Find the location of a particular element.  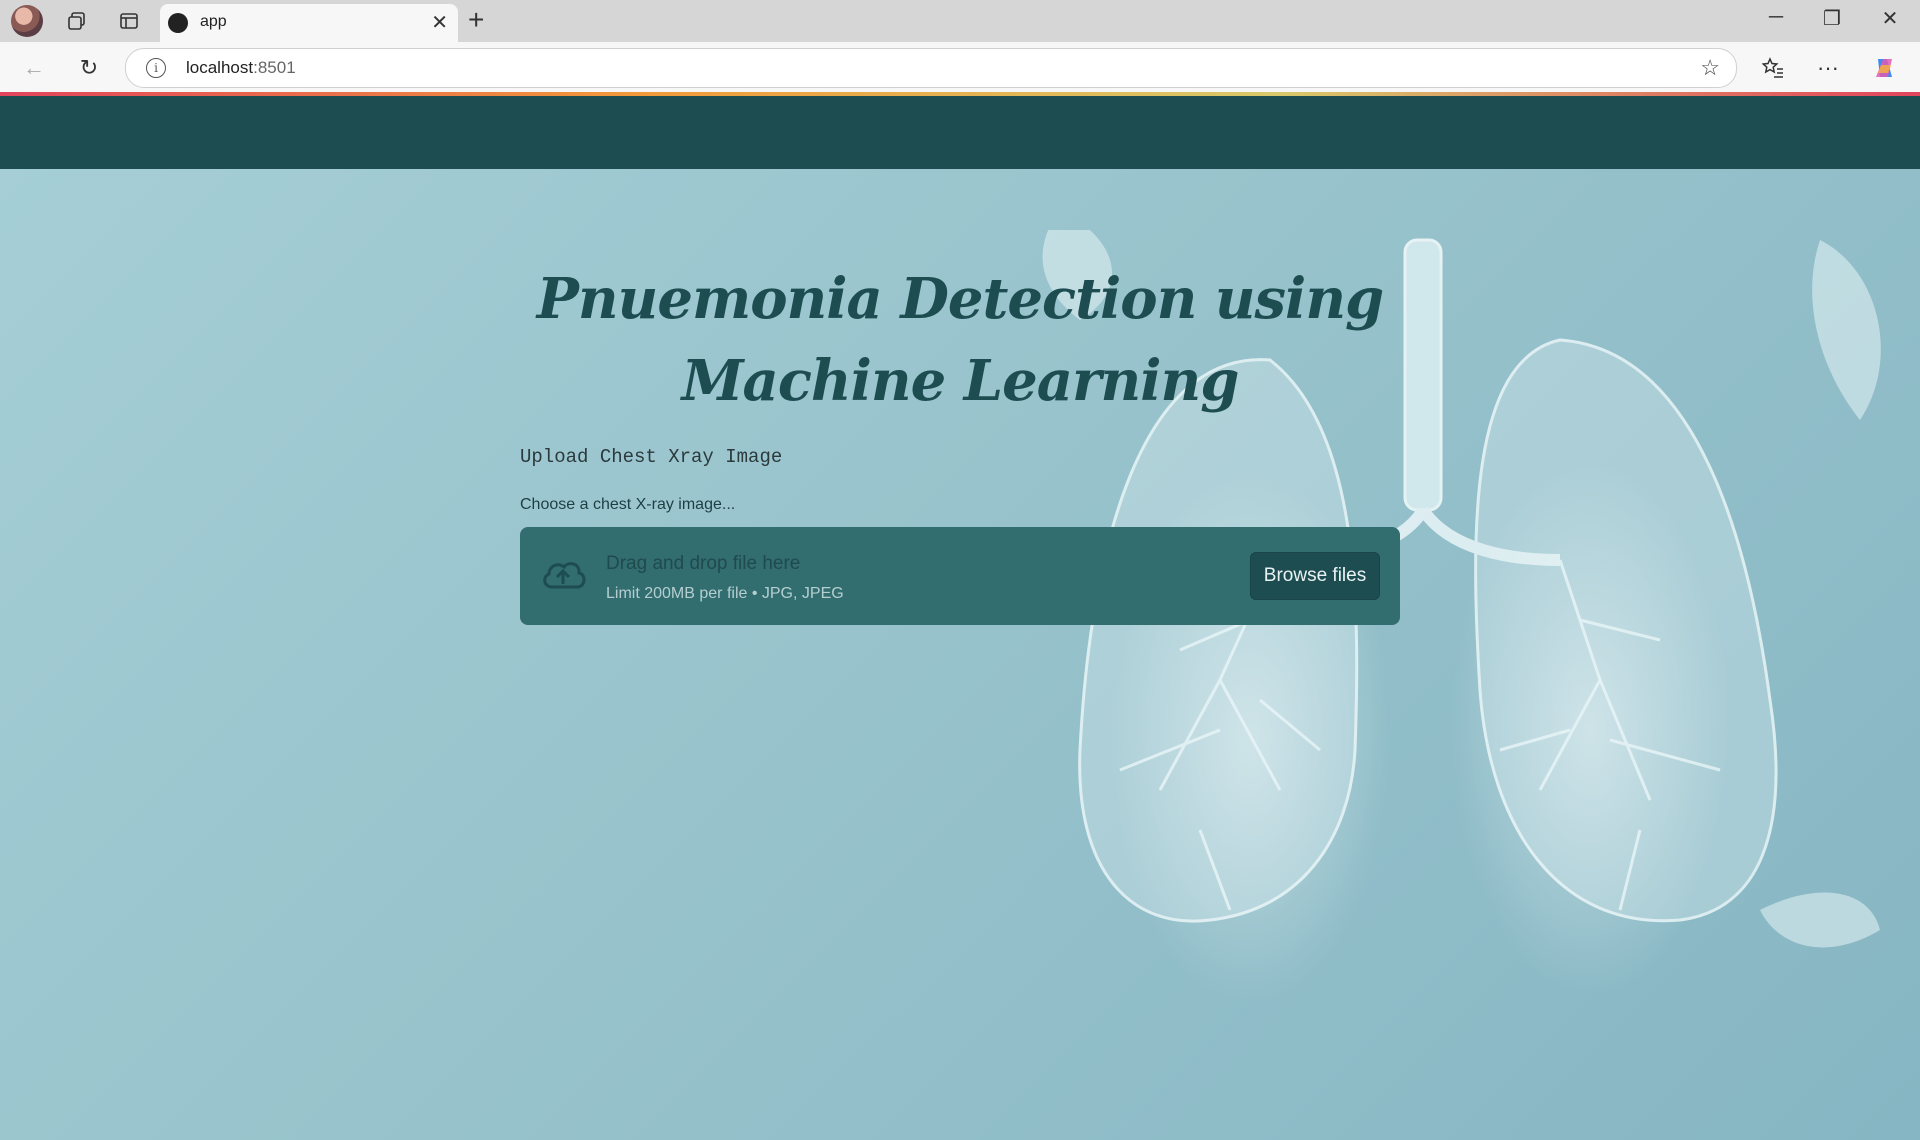

address-bar: i localhost:8501 ☆ is located at coordinates (931, 68).